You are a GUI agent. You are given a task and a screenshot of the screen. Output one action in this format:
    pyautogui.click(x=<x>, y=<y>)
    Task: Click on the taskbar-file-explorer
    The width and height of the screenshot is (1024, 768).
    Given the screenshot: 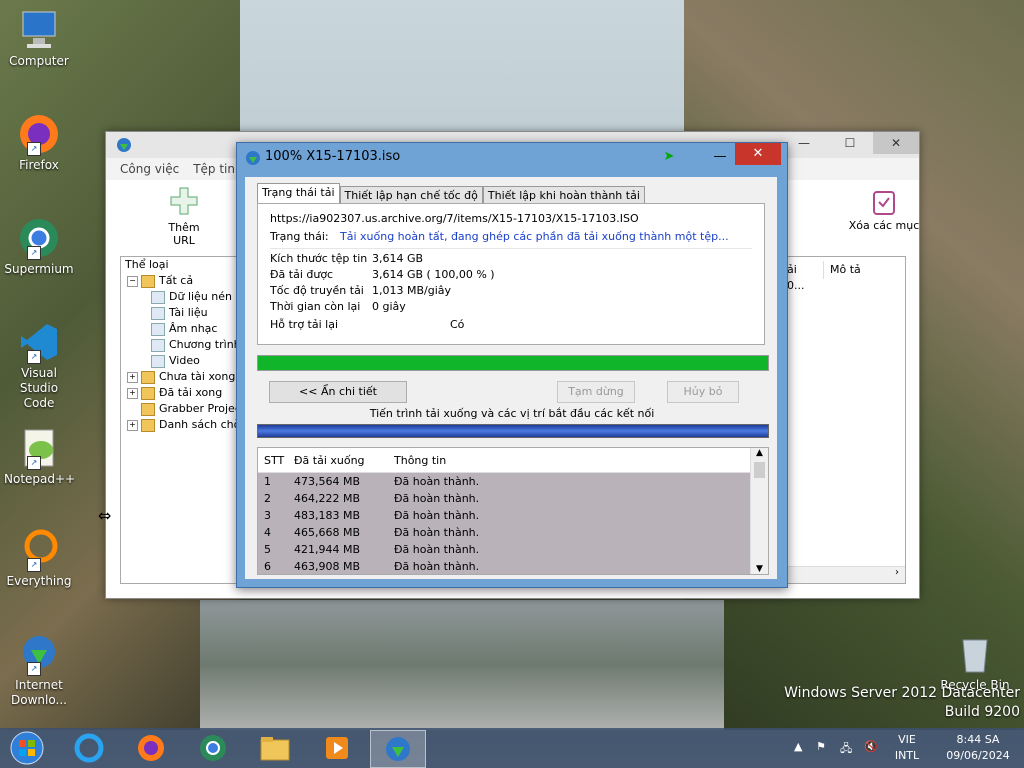 What is the action you would take?
    pyautogui.click(x=275, y=748)
    